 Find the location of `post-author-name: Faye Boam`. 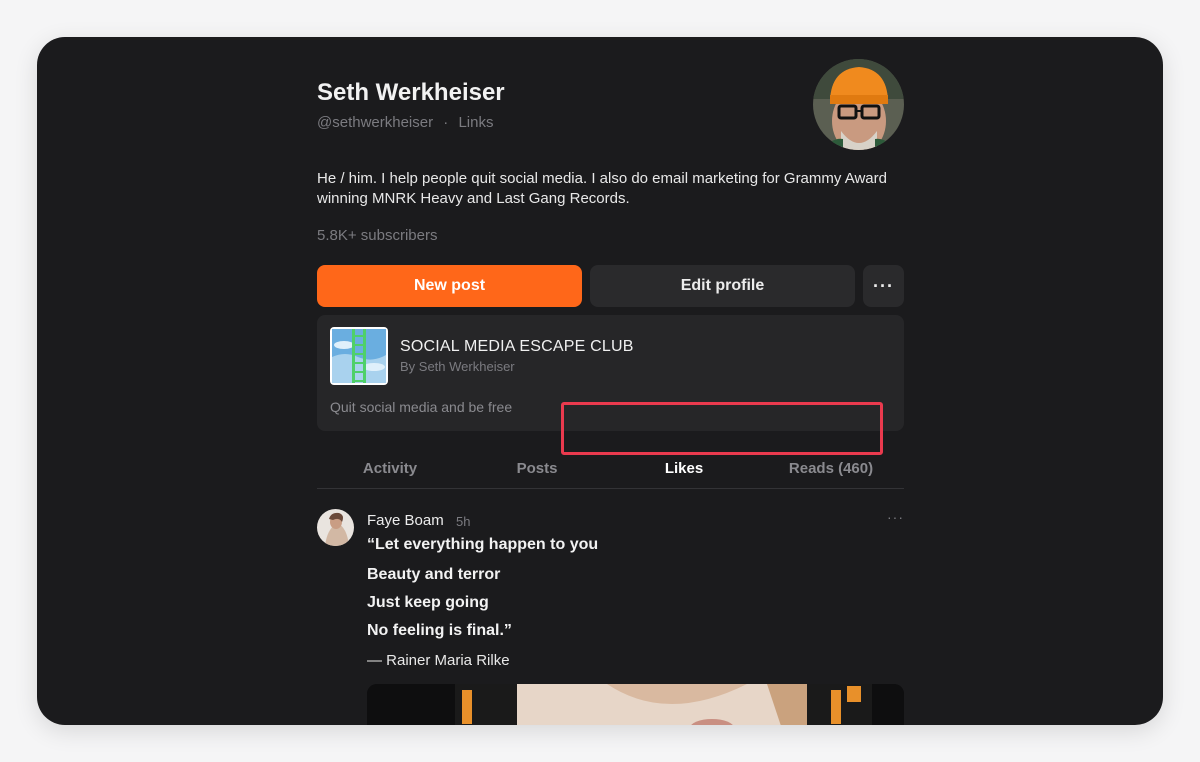

post-author-name: Faye Boam is located at coordinates (405, 520).